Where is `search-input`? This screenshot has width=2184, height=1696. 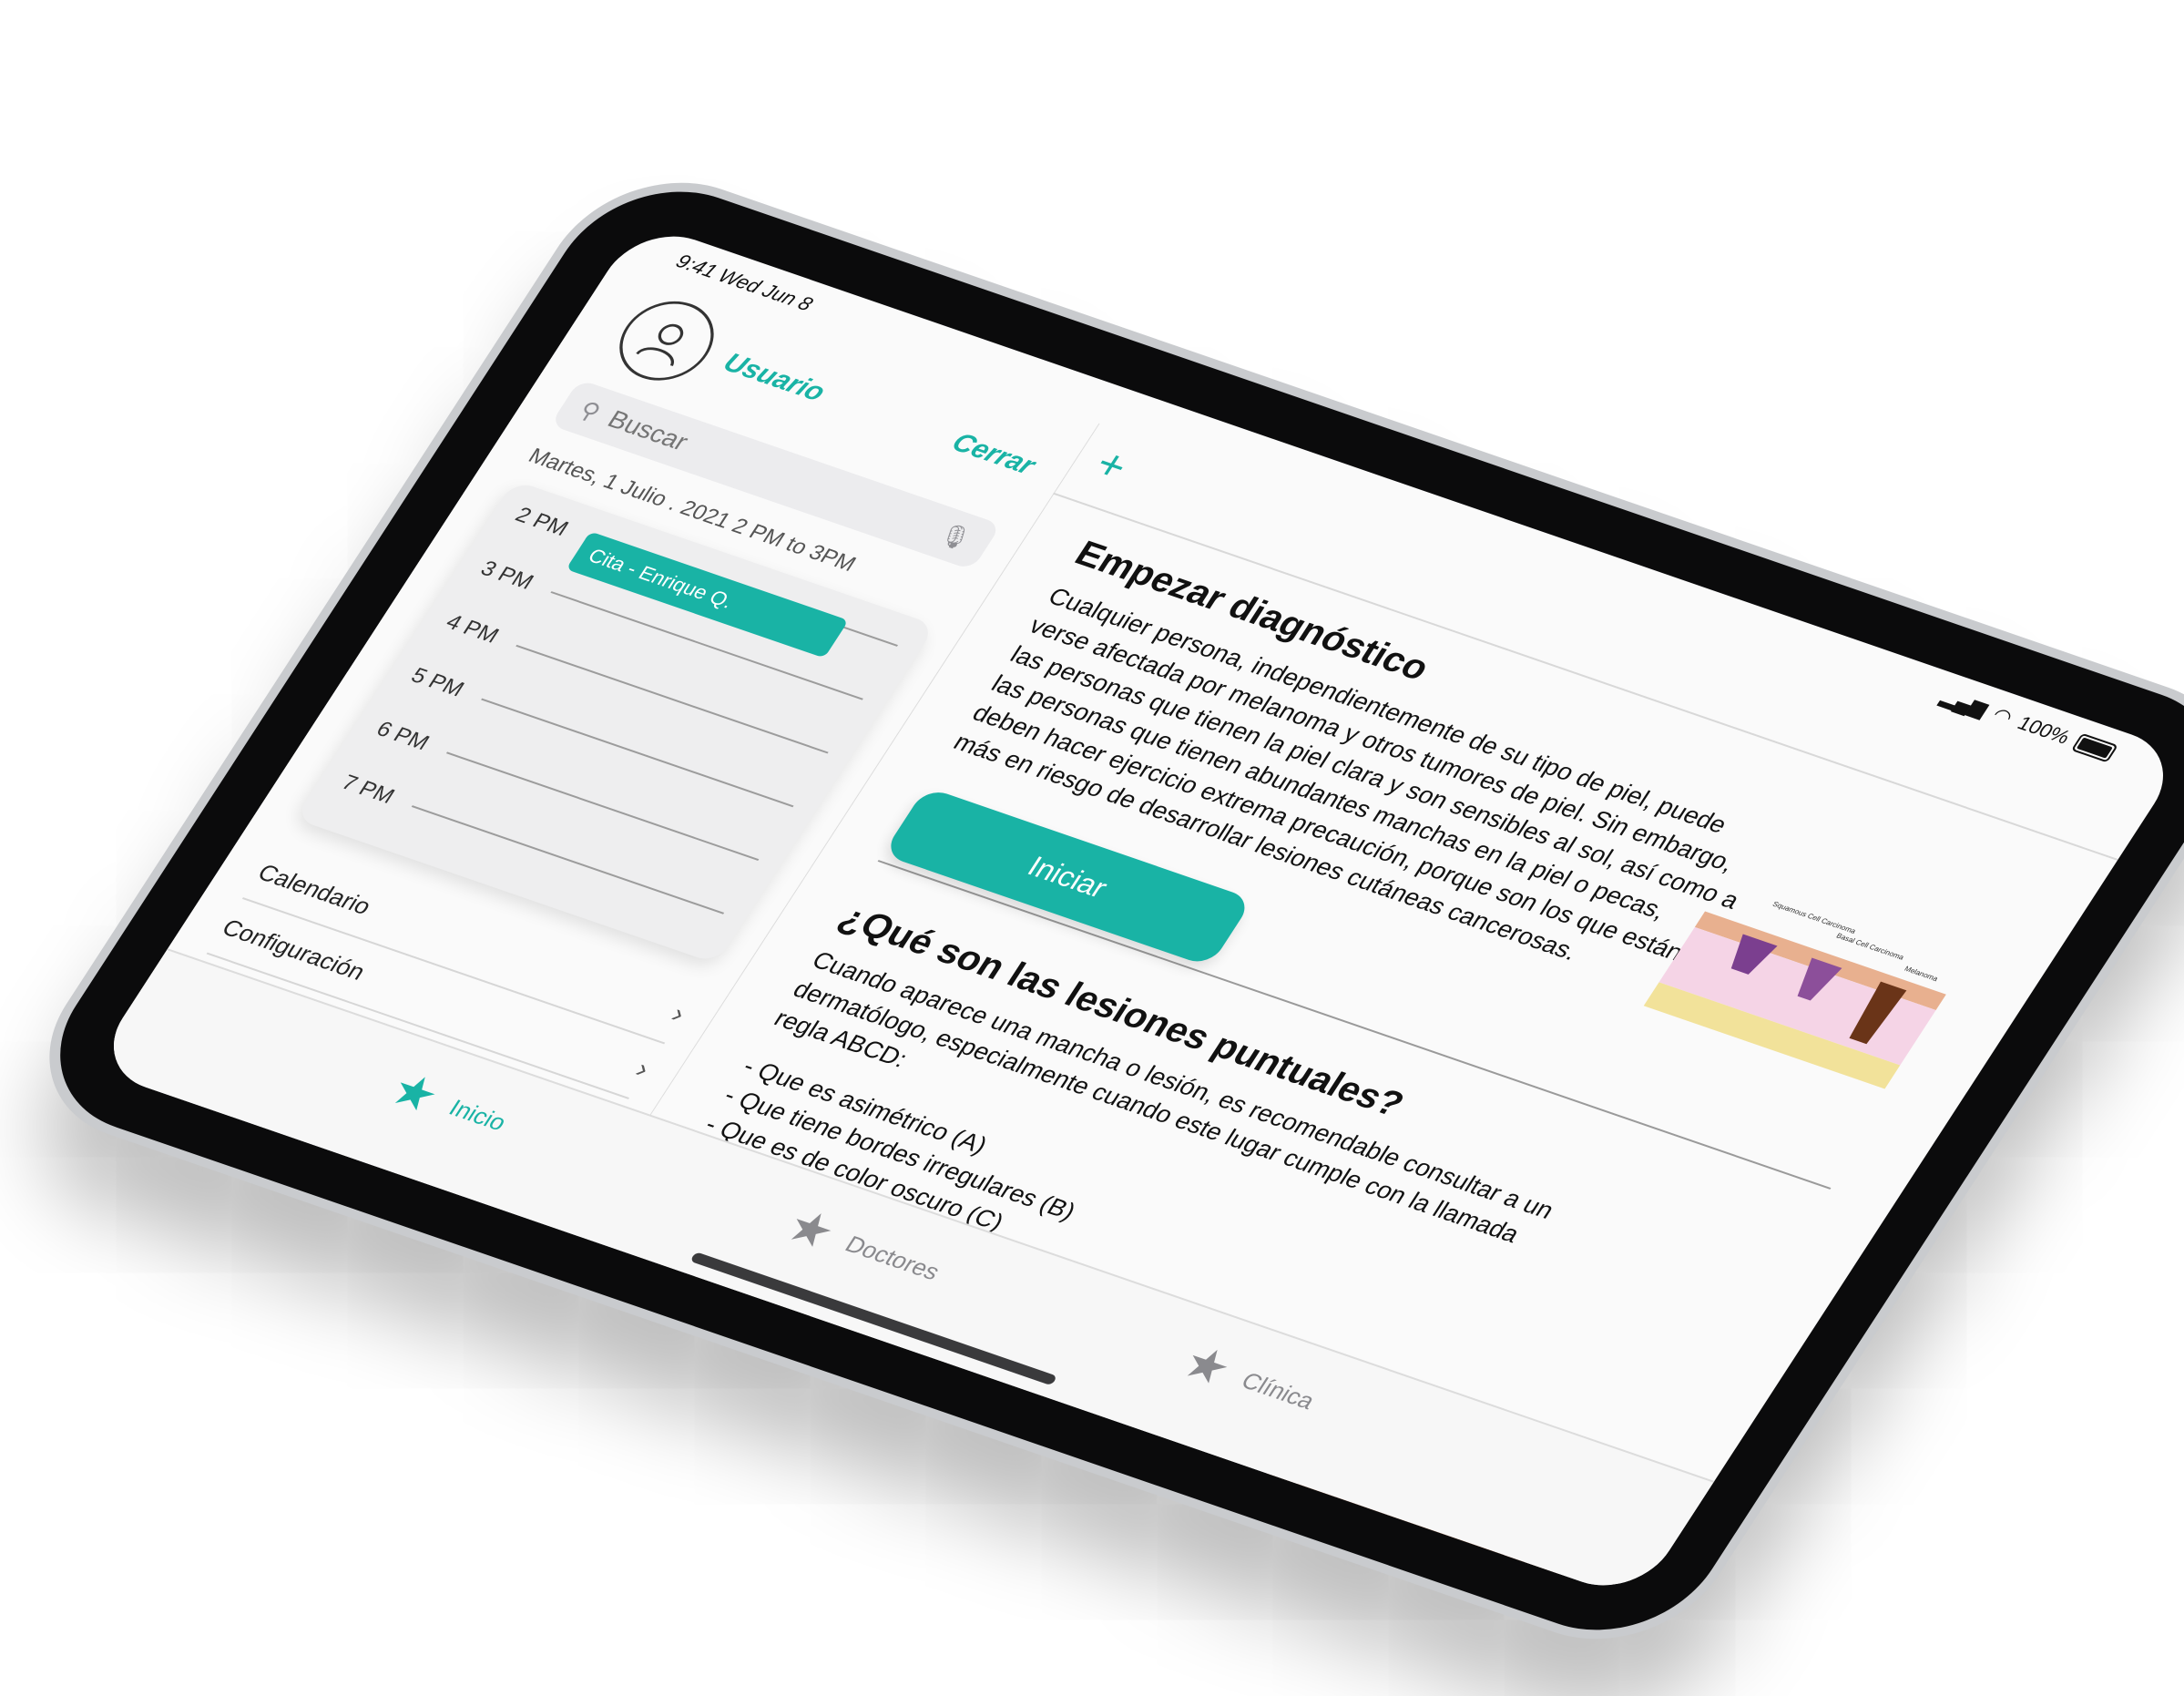 search-input is located at coordinates (775, 475).